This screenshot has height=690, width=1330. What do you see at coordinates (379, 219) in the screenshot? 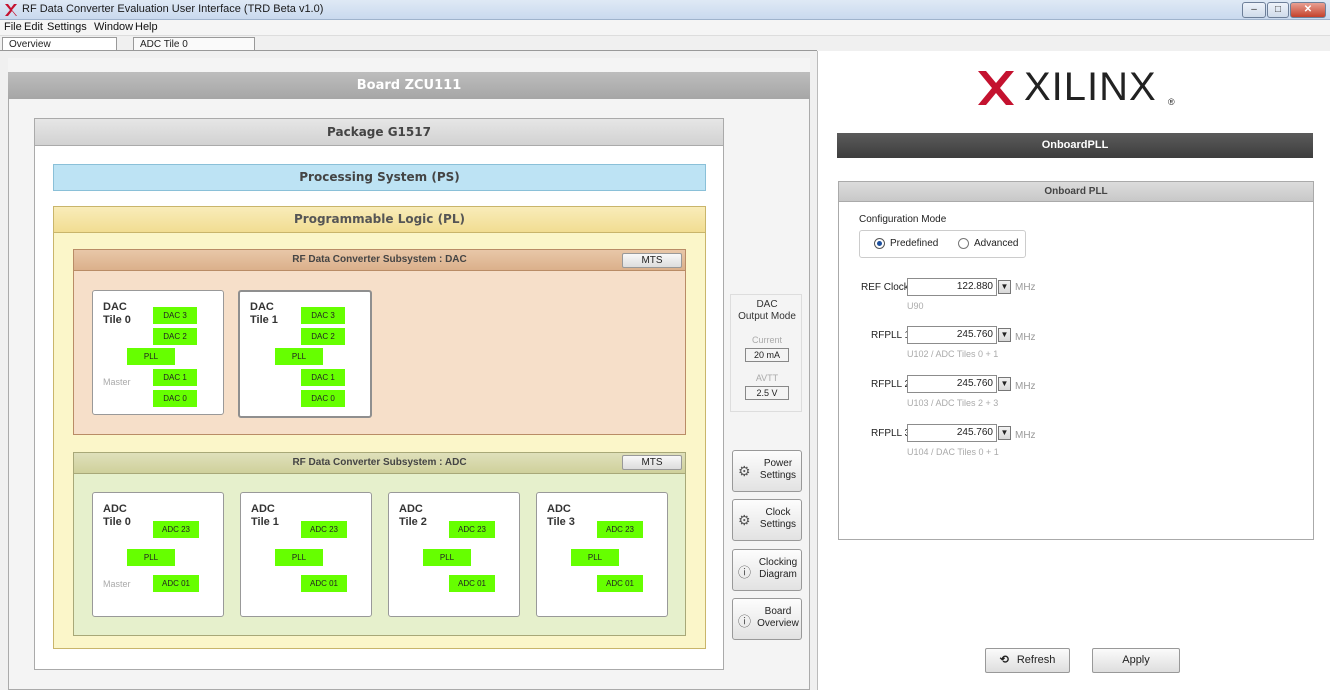
I see `programmable-logic-header: Programmable Logic (PL)` at bounding box center [379, 219].